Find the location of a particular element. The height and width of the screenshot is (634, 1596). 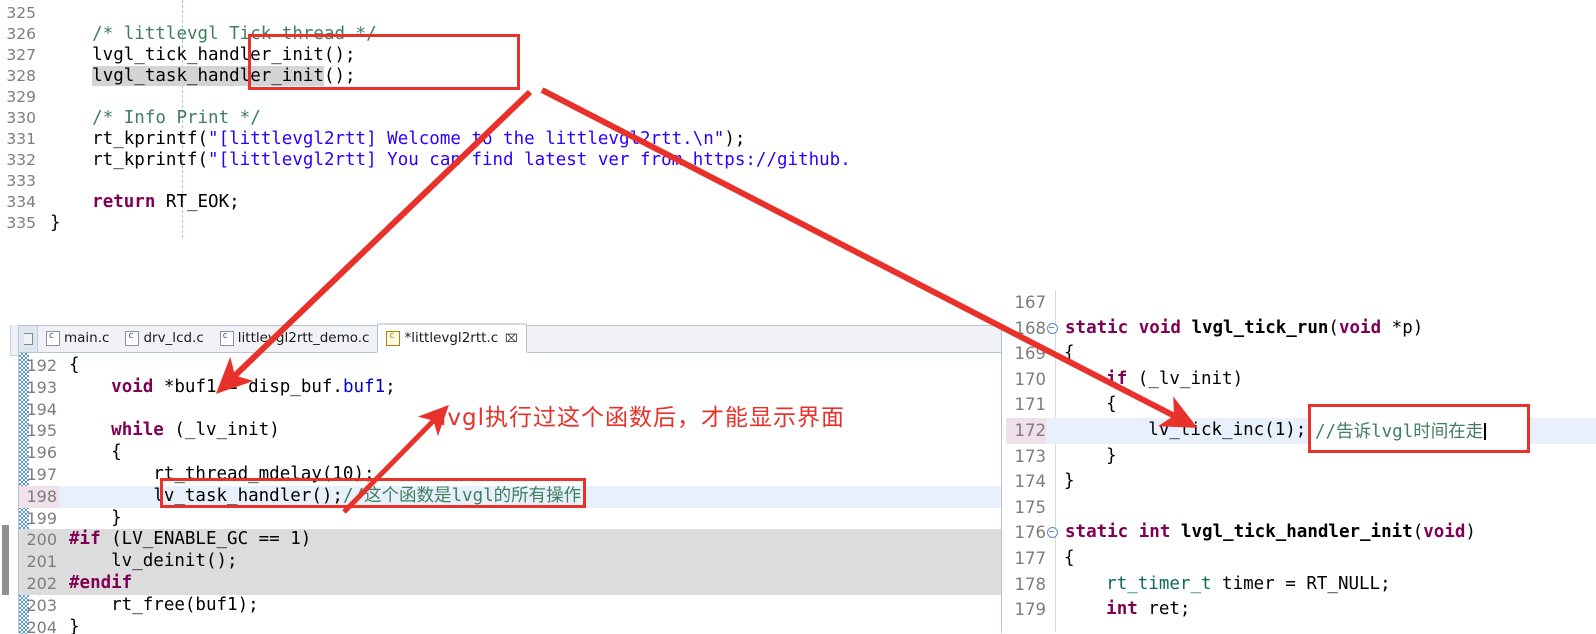

code-text: int ret; is located at coordinates (1326, 610).